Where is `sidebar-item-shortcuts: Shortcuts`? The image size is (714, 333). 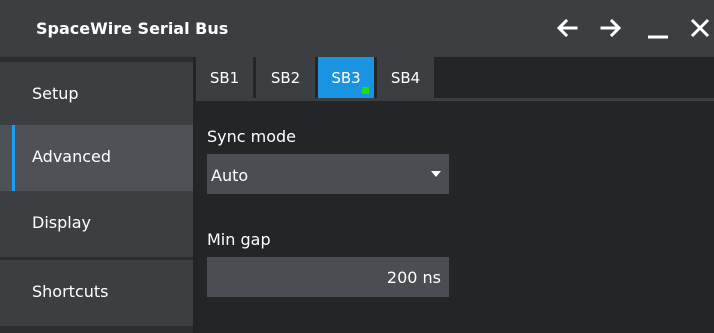
sidebar-item-shortcuts: Shortcuts is located at coordinates (96, 293).